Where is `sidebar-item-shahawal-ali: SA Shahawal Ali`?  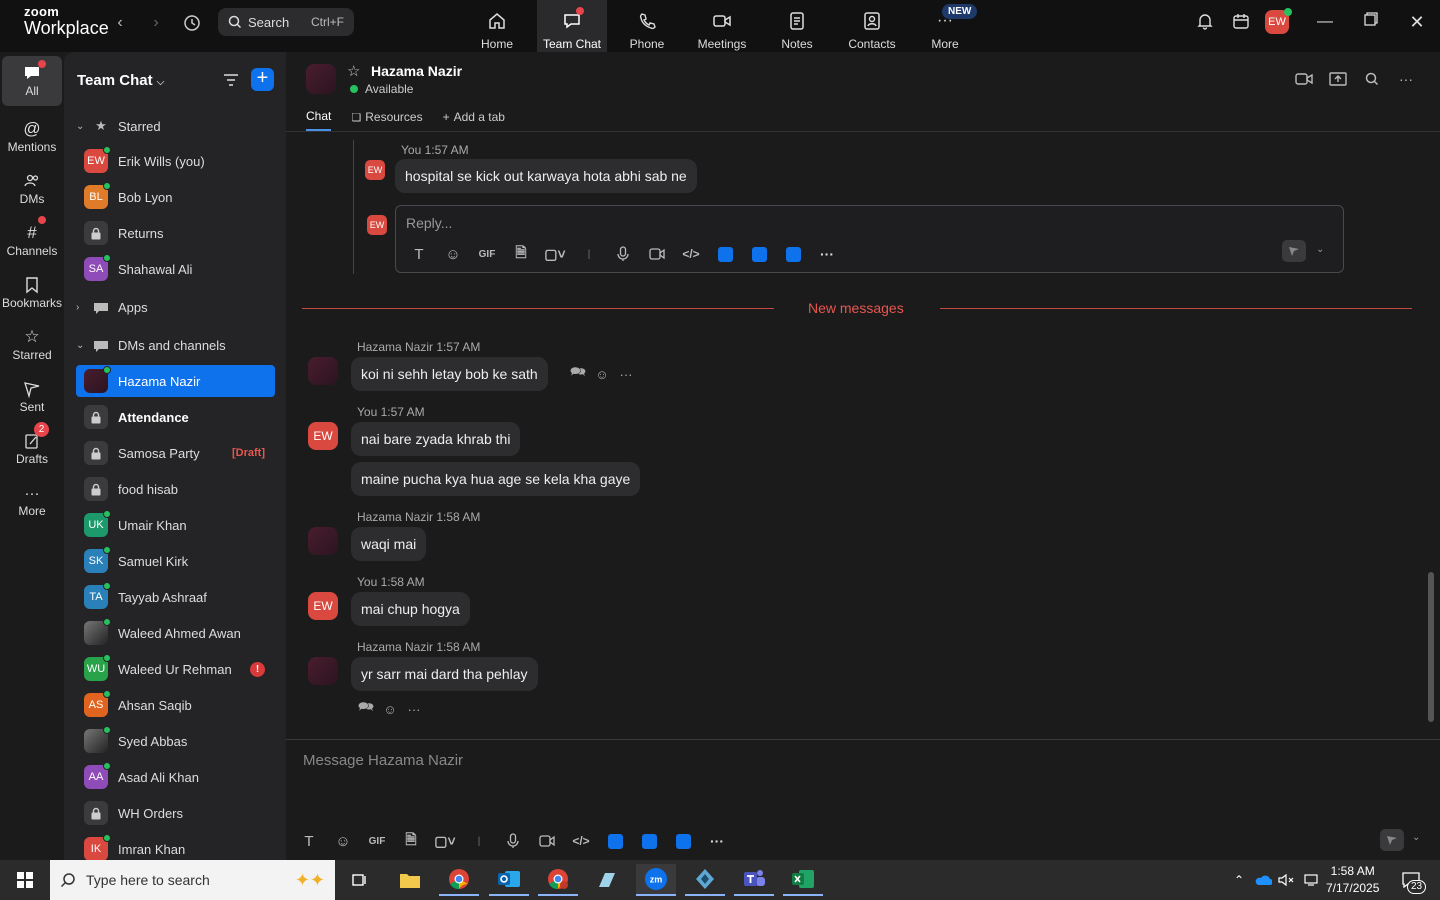 sidebar-item-shahawal-ali: SA Shahawal Ali is located at coordinates (175, 269).